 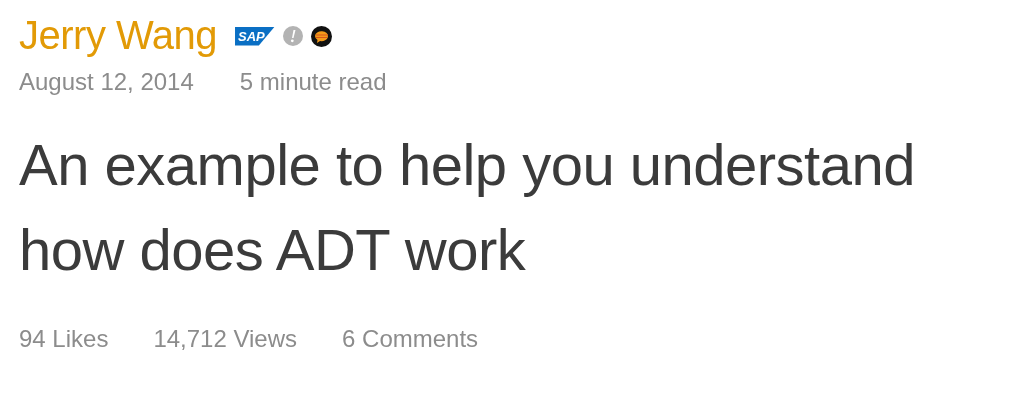 What do you see at coordinates (64, 339) in the screenshot?
I see `stat-count: 94 Likes` at bounding box center [64, 339].